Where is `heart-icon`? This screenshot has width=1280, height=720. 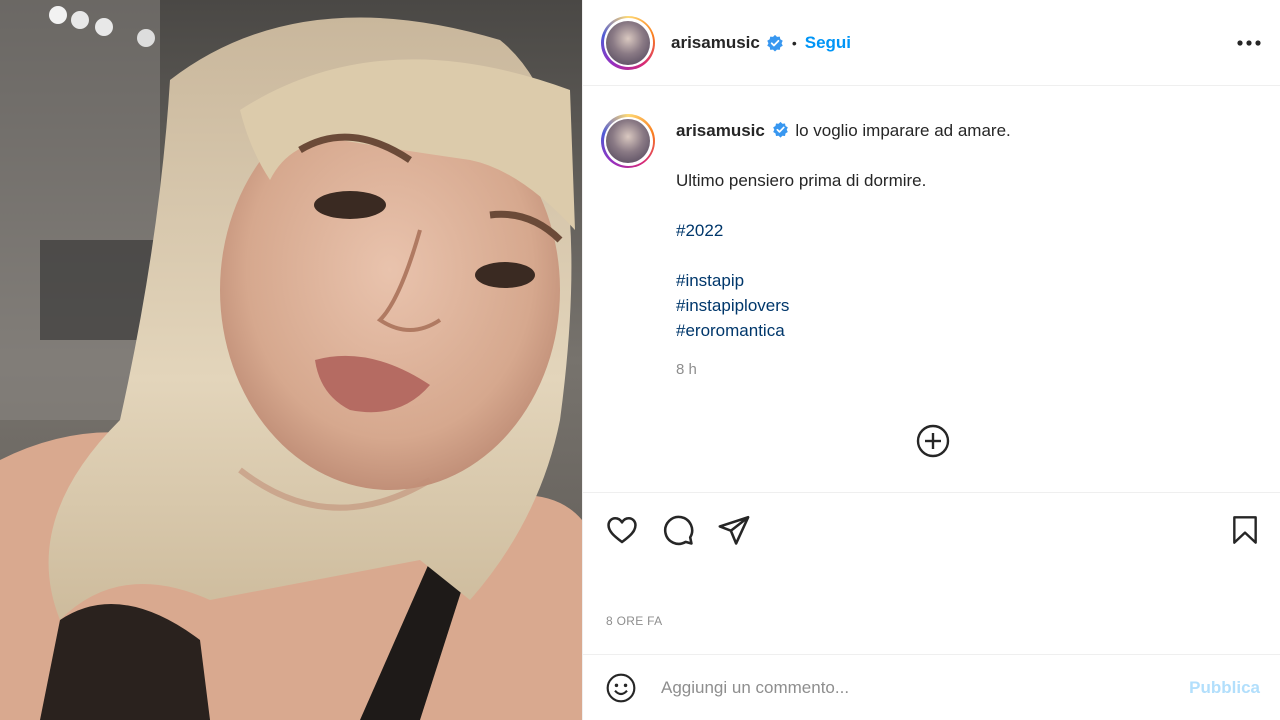 heart-icon is located at coordinates (622, 530).